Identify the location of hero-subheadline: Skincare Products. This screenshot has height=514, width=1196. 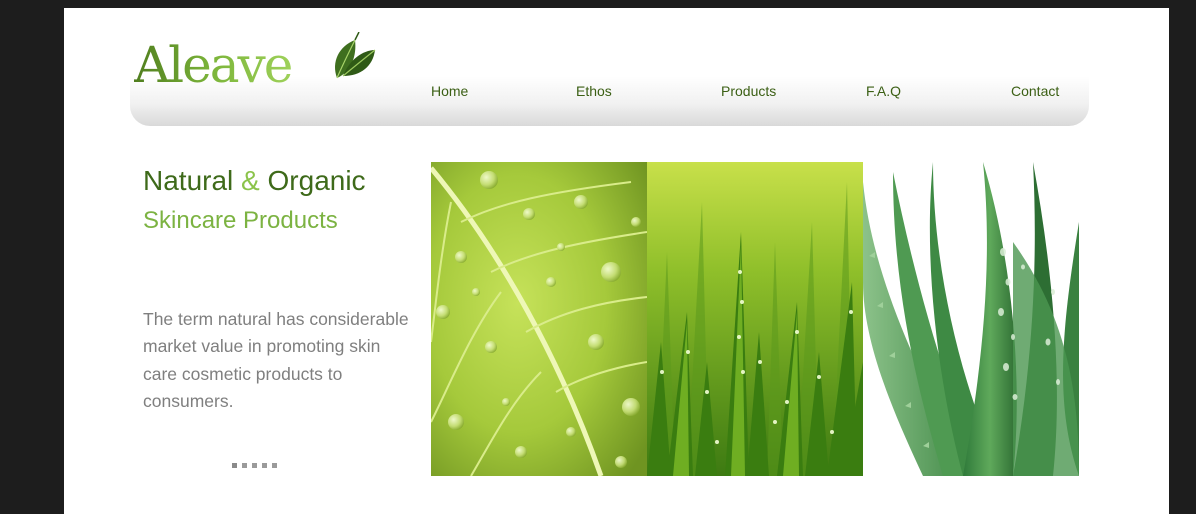
(240, 220).